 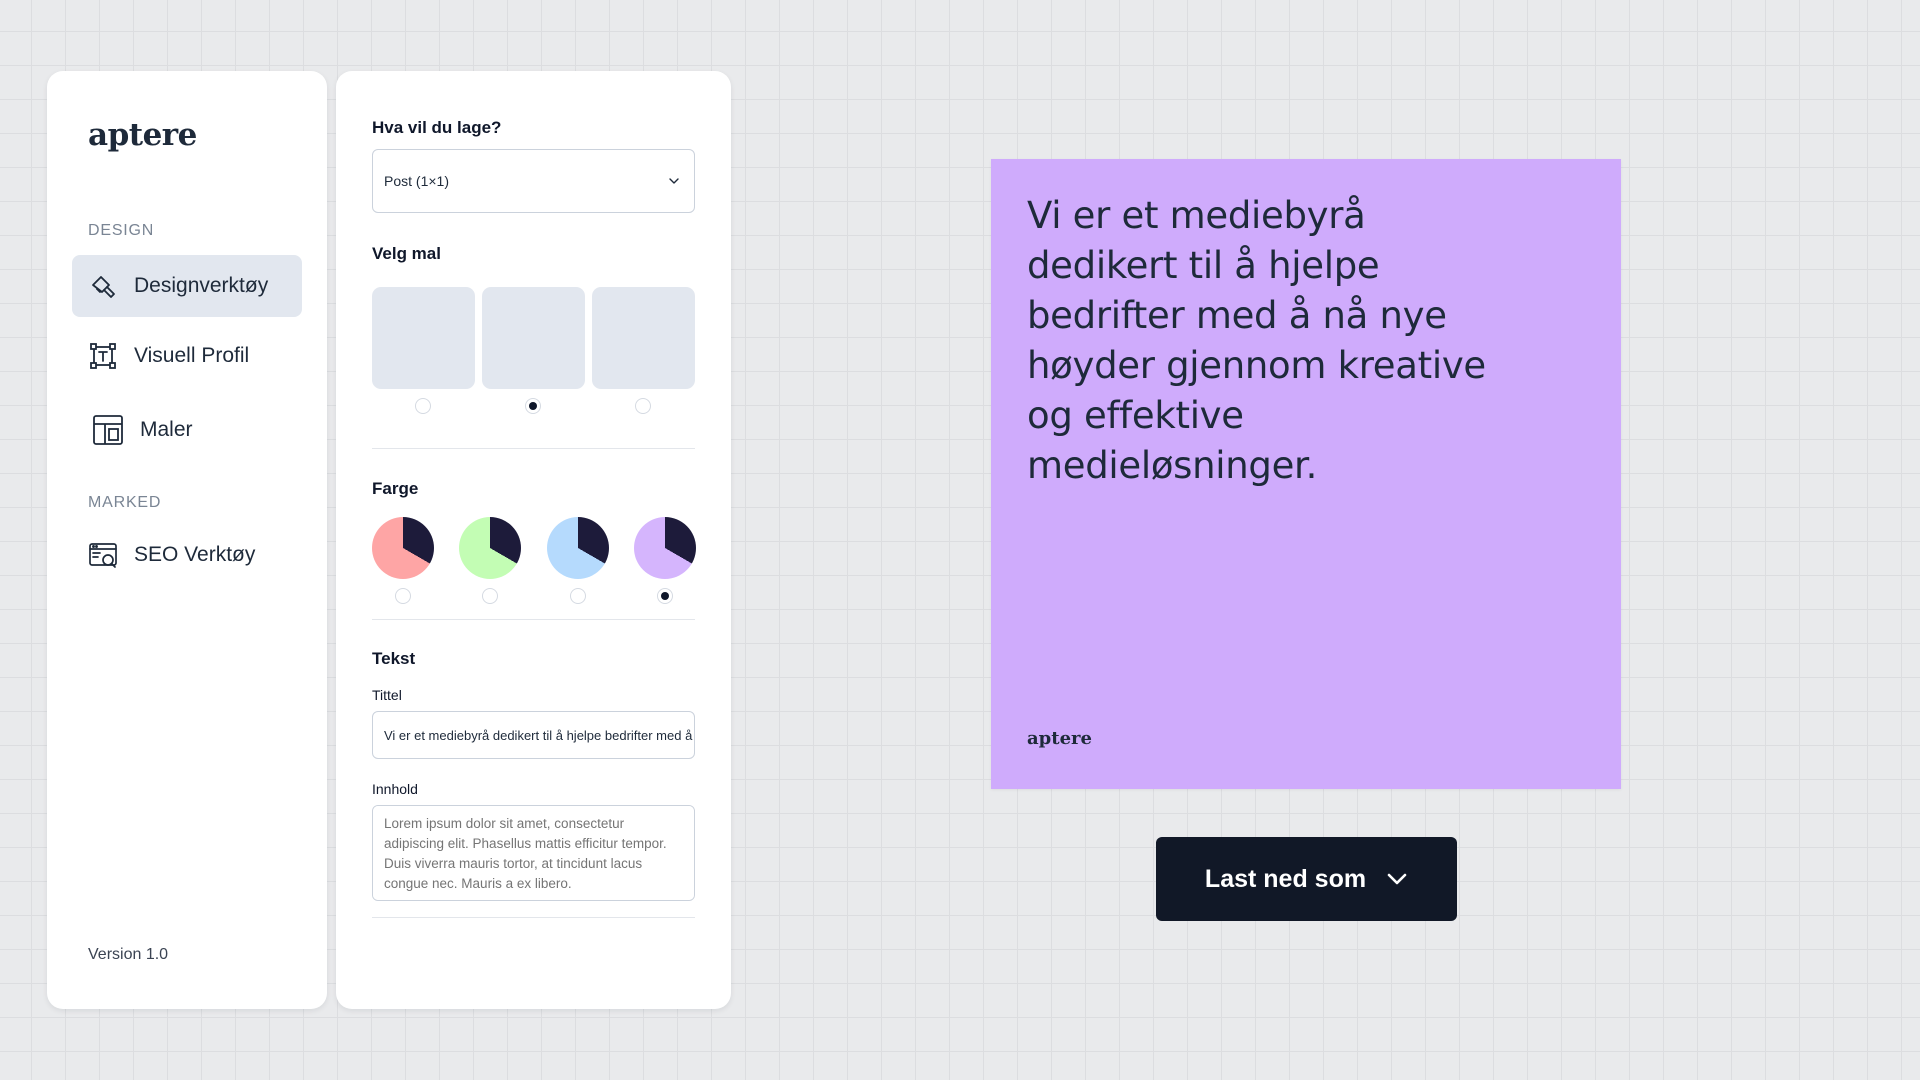 I want to click on sidebar-item-maler: Maler, so click(x=187, y=430).